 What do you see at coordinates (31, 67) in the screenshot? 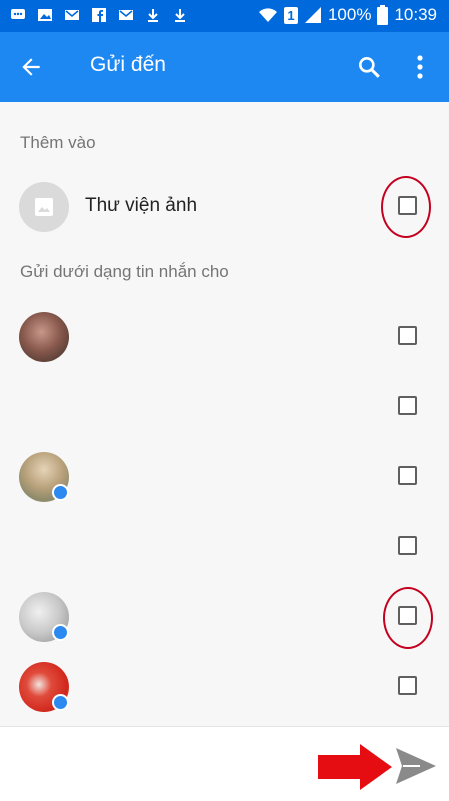
I see `arrow-back-icon` at bounding box center [31, 67].